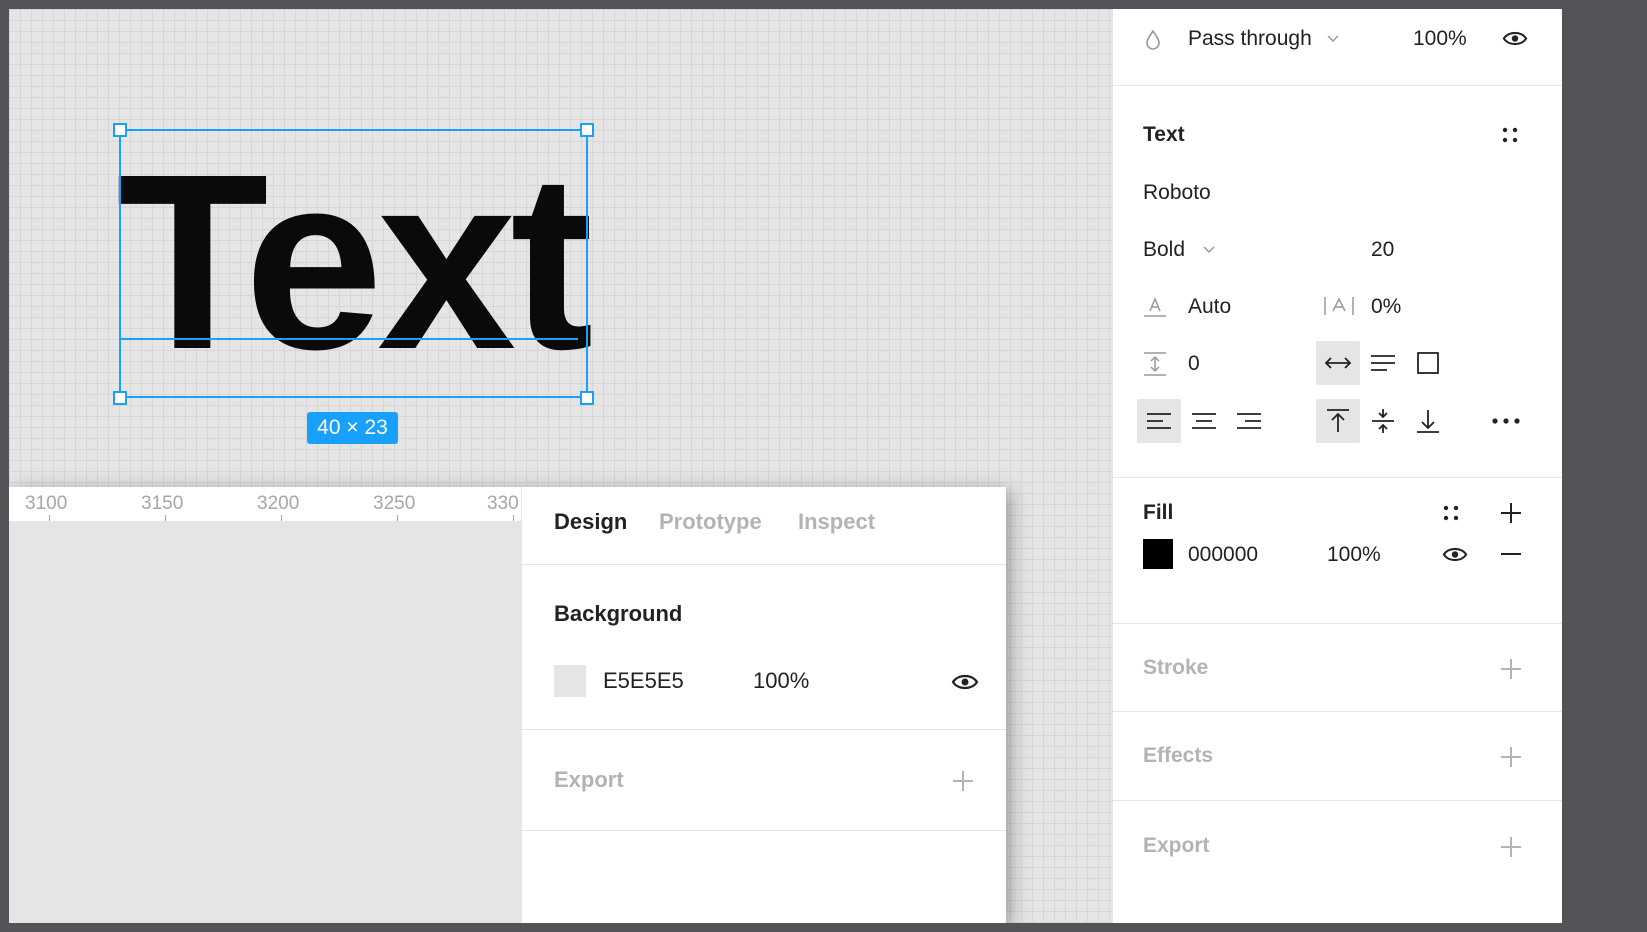  What do you see at coordinates (710, 522) in the screenshot?
I see `tab-prototype: Prototype` at bounding box center [710, 522].